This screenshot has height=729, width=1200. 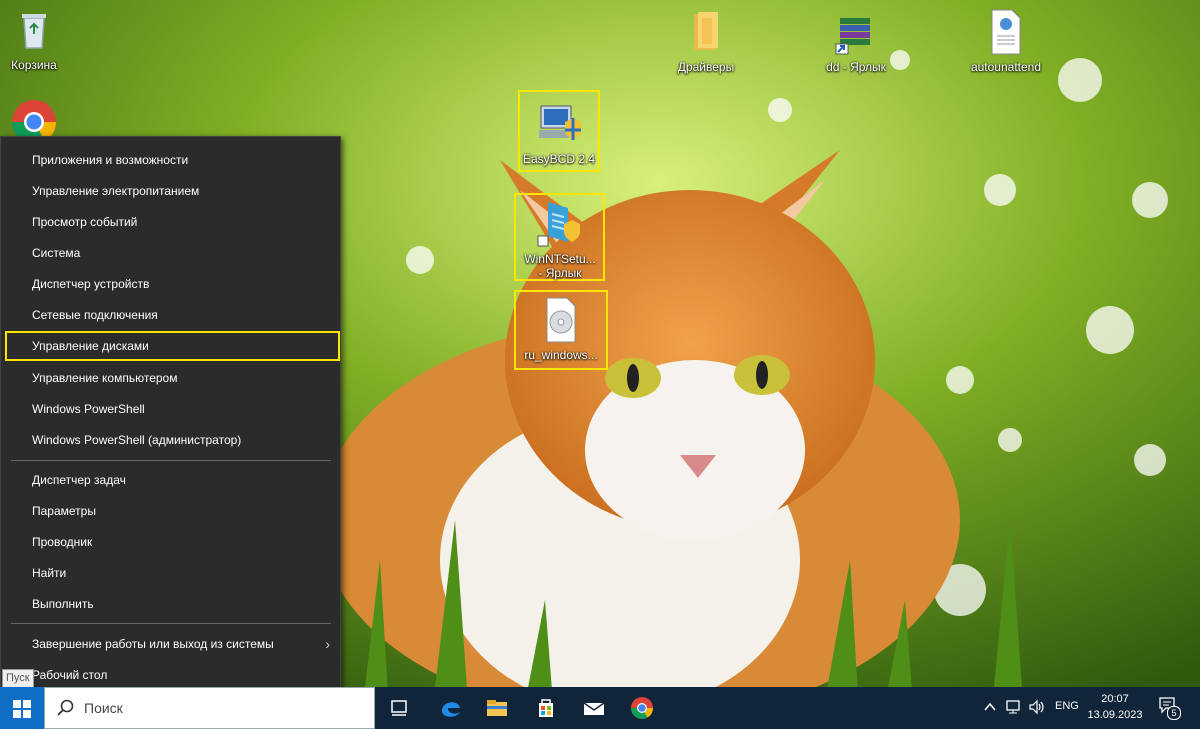 I want to click on notification-badge: 5, so click(x=1174, y=713).